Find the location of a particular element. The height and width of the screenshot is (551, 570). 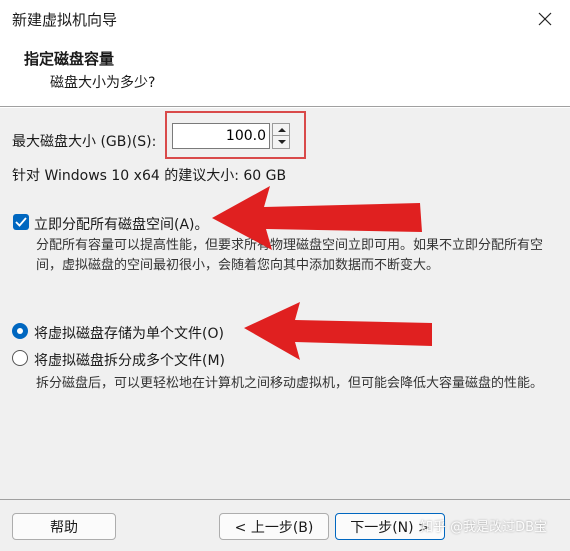

watermark-text: 知乎 @我是改过DB宝 is located at coordinates (484, 527).